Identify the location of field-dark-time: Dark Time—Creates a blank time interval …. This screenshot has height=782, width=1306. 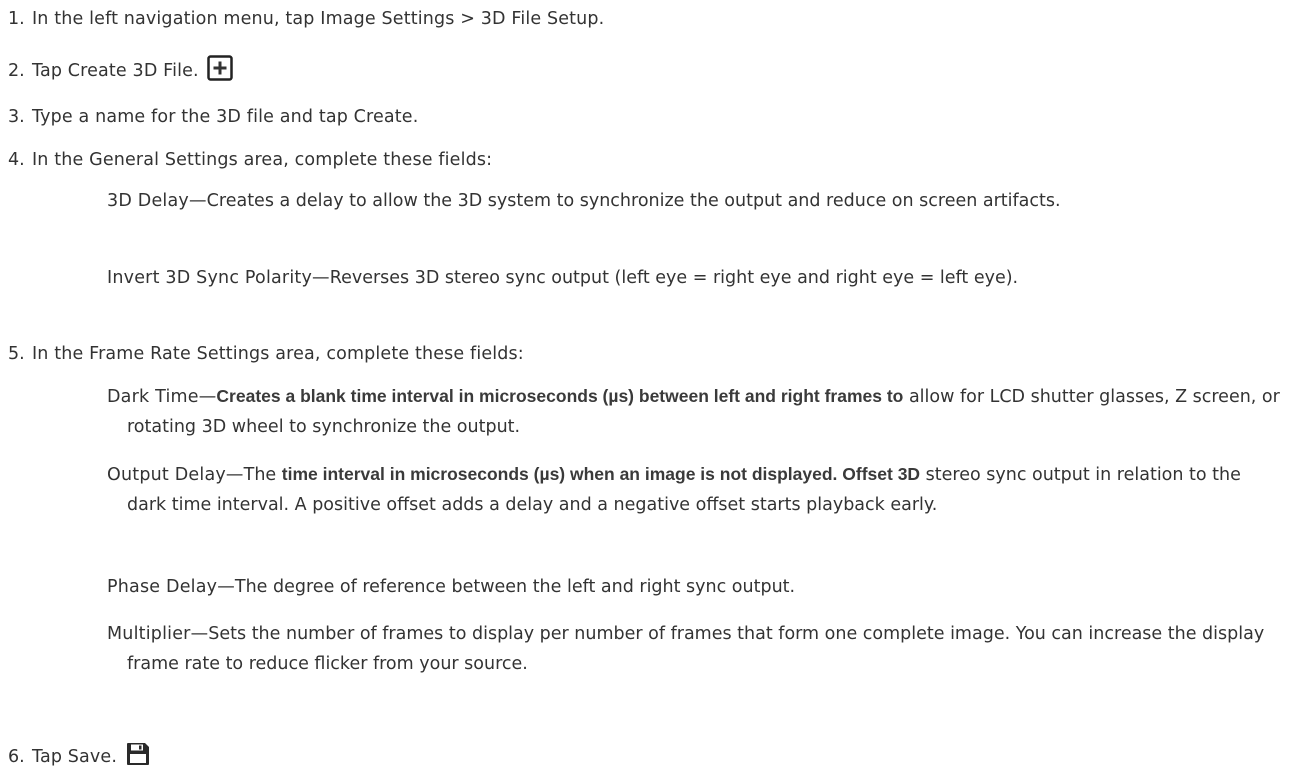
(695, 411).